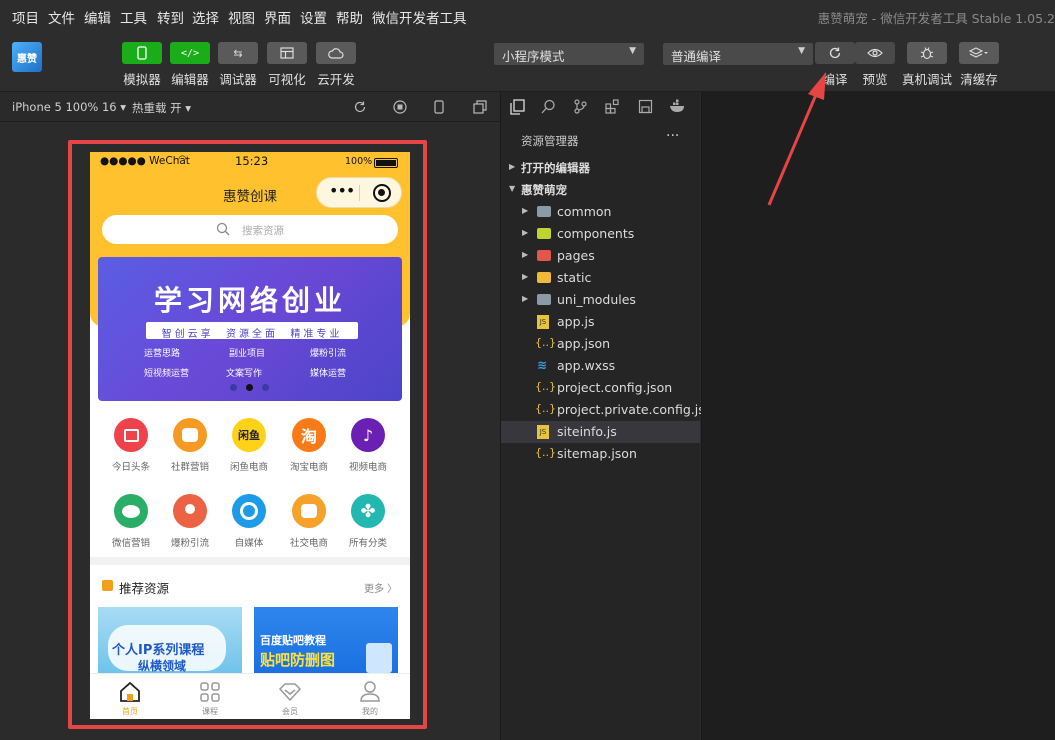 This screenshot has height=740, width=1055. What do you see at coordinates (548, 106) in the screenshot?
I see `search-icon` at bounding box center [548, 106].